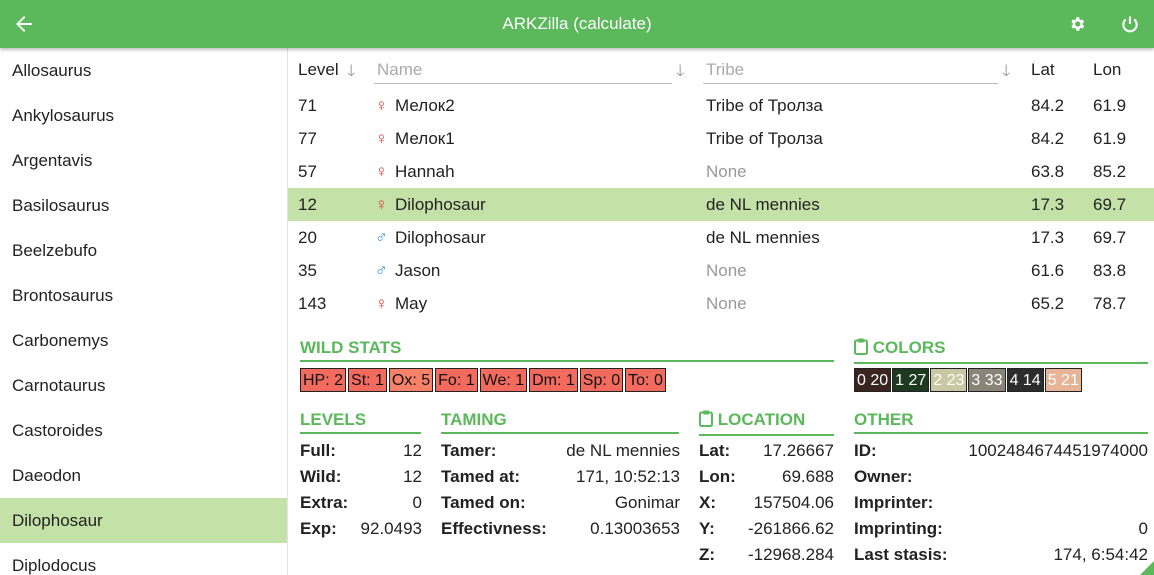 This screenshot has height=575, width=1154. Describe the element at coordinates (623, 450) in the screenshot. I see `tamer-value: de NL mennies` at that location.